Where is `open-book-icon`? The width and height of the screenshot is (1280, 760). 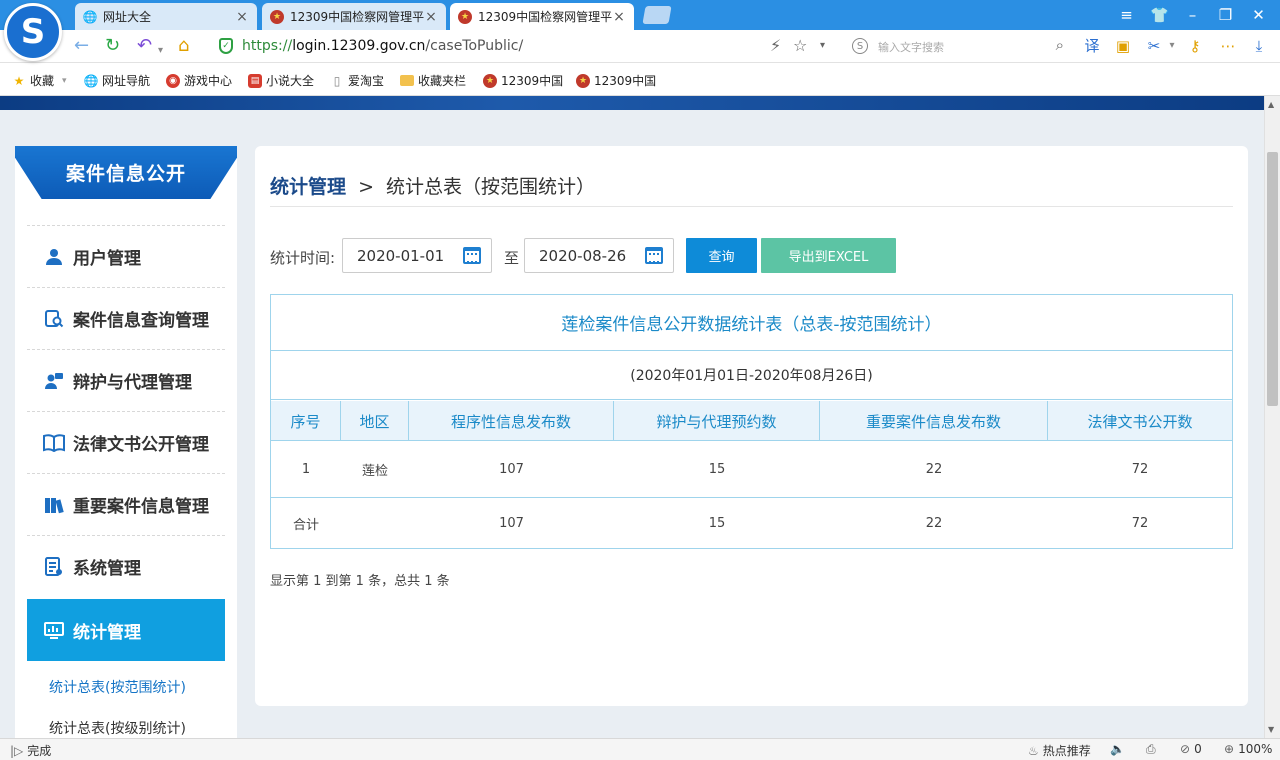 open-book-icon is located at coordinates (54, 443).